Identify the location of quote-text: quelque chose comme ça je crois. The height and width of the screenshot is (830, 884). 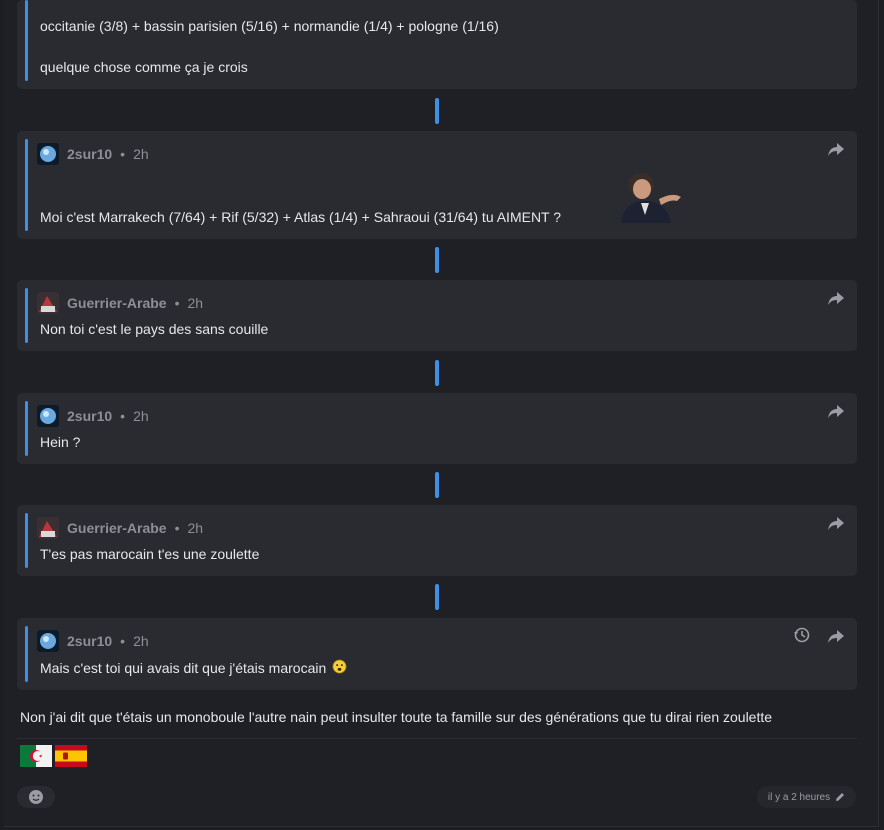
(144, 67).